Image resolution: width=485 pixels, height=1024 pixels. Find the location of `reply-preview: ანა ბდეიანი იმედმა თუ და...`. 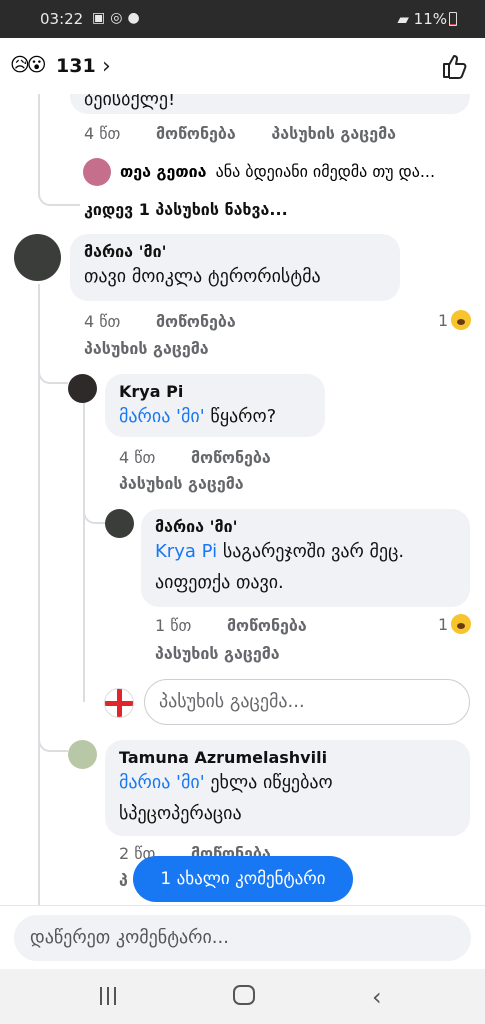

reply-preview: ანა ბდეიანი იმედმა თუ და... is located at coordinates (325, 171).